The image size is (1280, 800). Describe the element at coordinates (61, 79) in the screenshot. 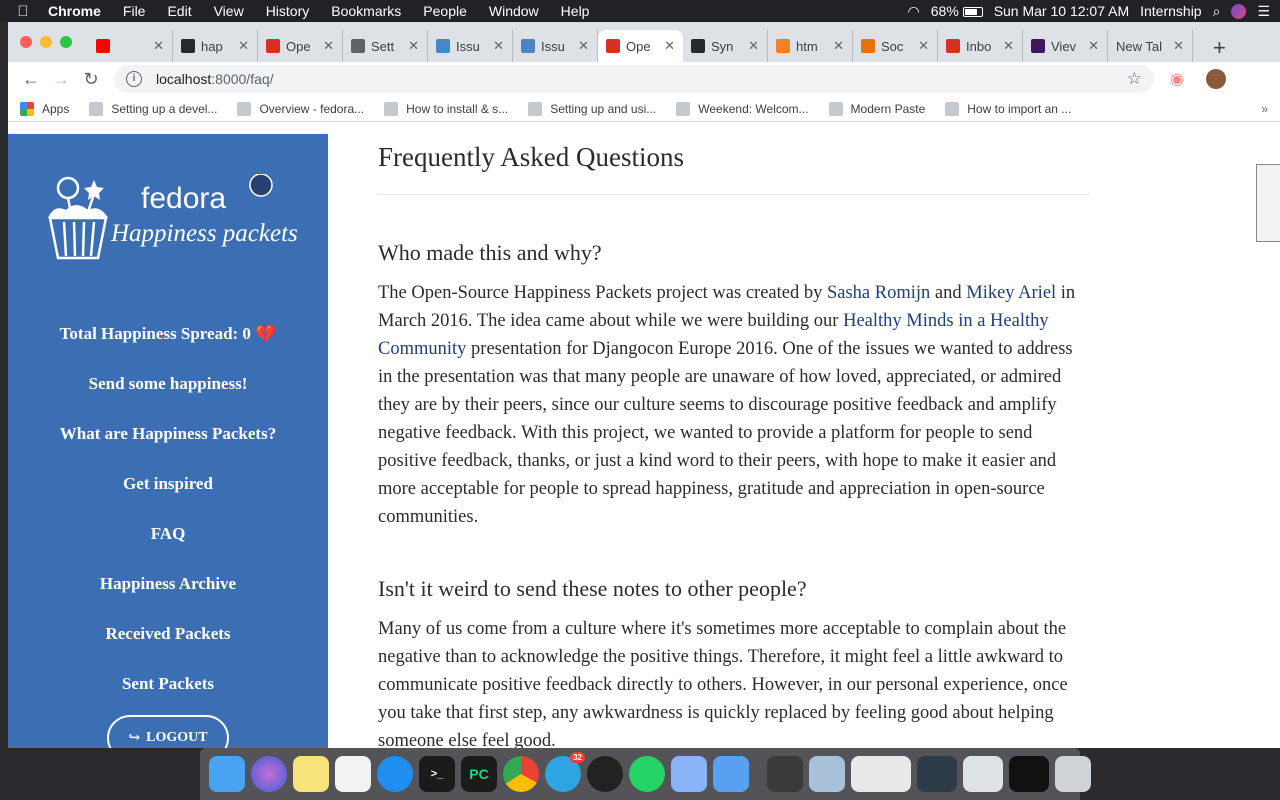

I see `forward-button: →` at that location.